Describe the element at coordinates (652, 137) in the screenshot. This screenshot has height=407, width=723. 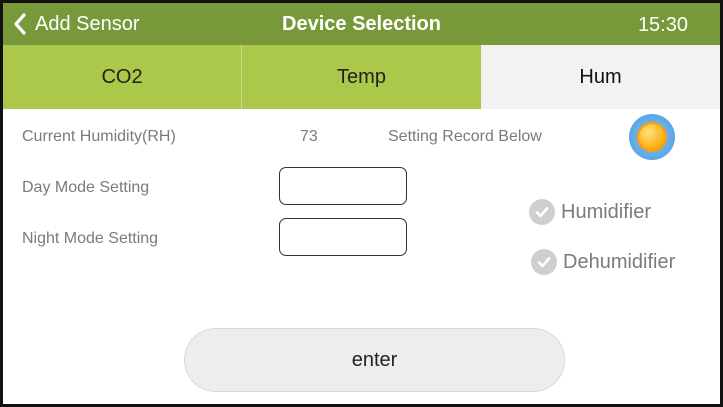
I see `sun-icon` at that location.